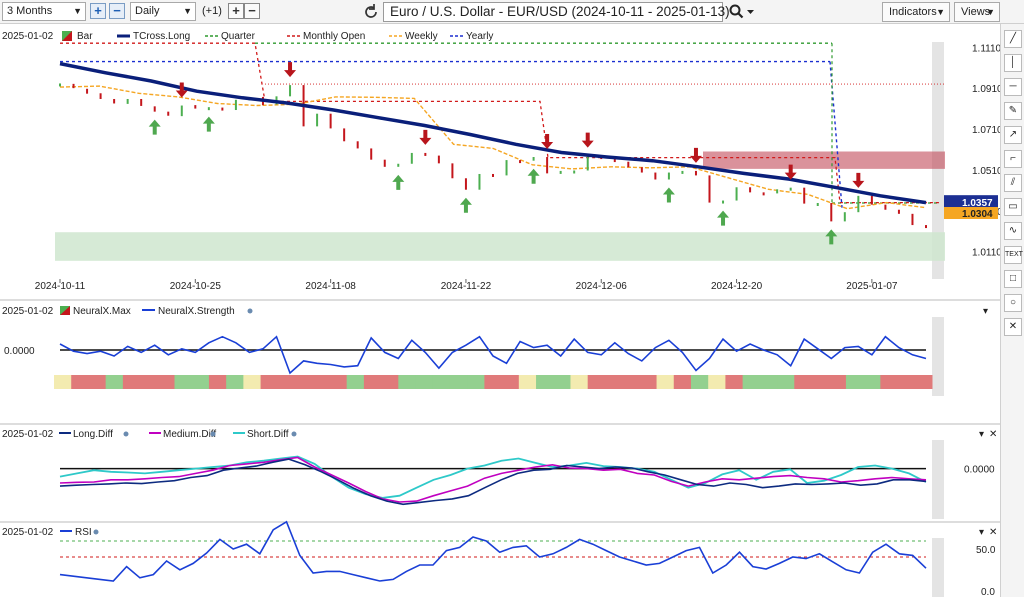  What do you see at coordinates (1013, 279) in the screenshot?
I see `rectangle-icon: □` at bounding box center [1013, 279].